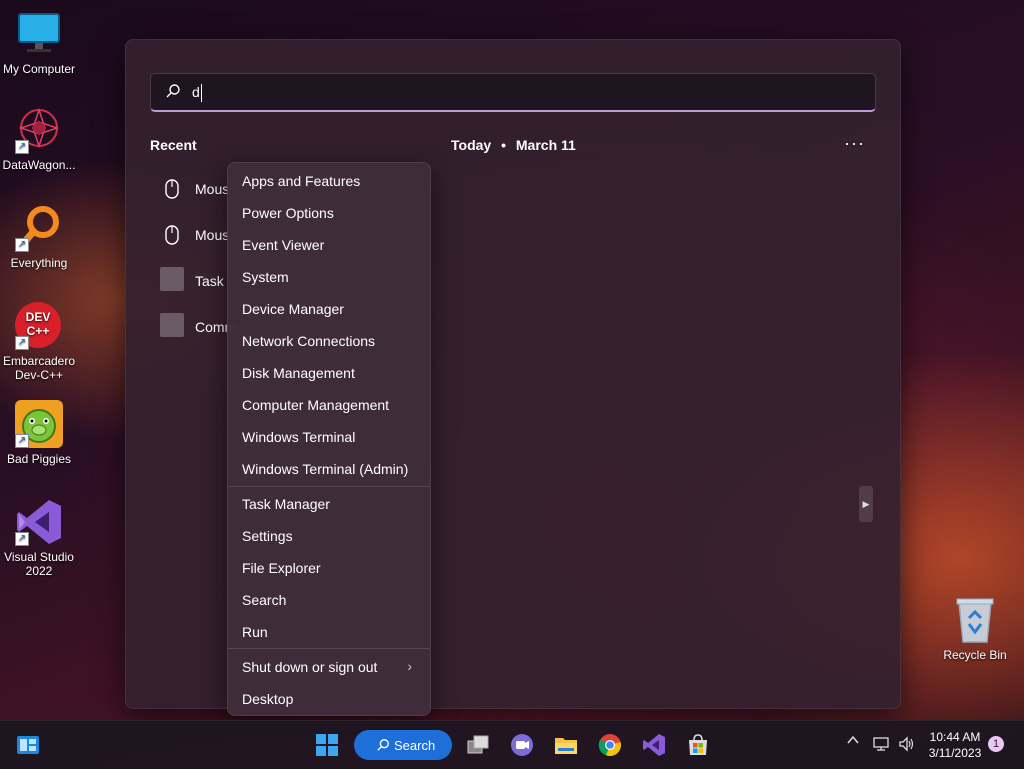  I want to click on desktop-icon-devcpp: DEV C++ ↗ Embarcadero Dev-C++, so click(39, 342).